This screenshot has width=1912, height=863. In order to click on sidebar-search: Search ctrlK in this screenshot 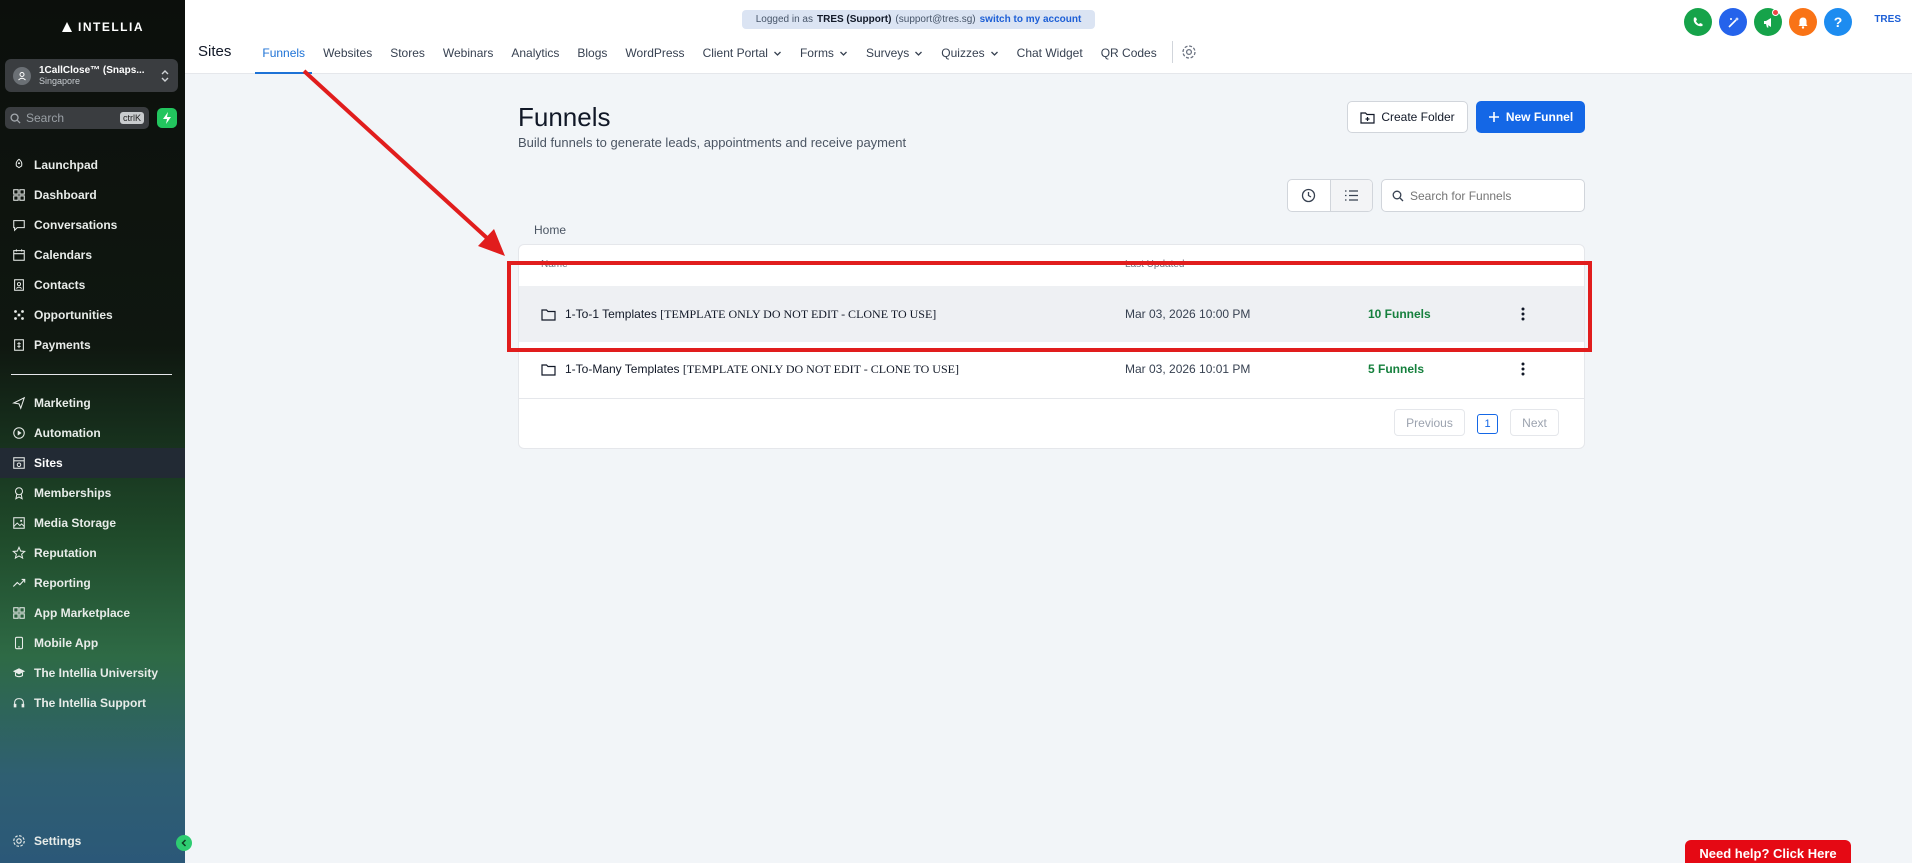, I will do `click(77, 118)`.